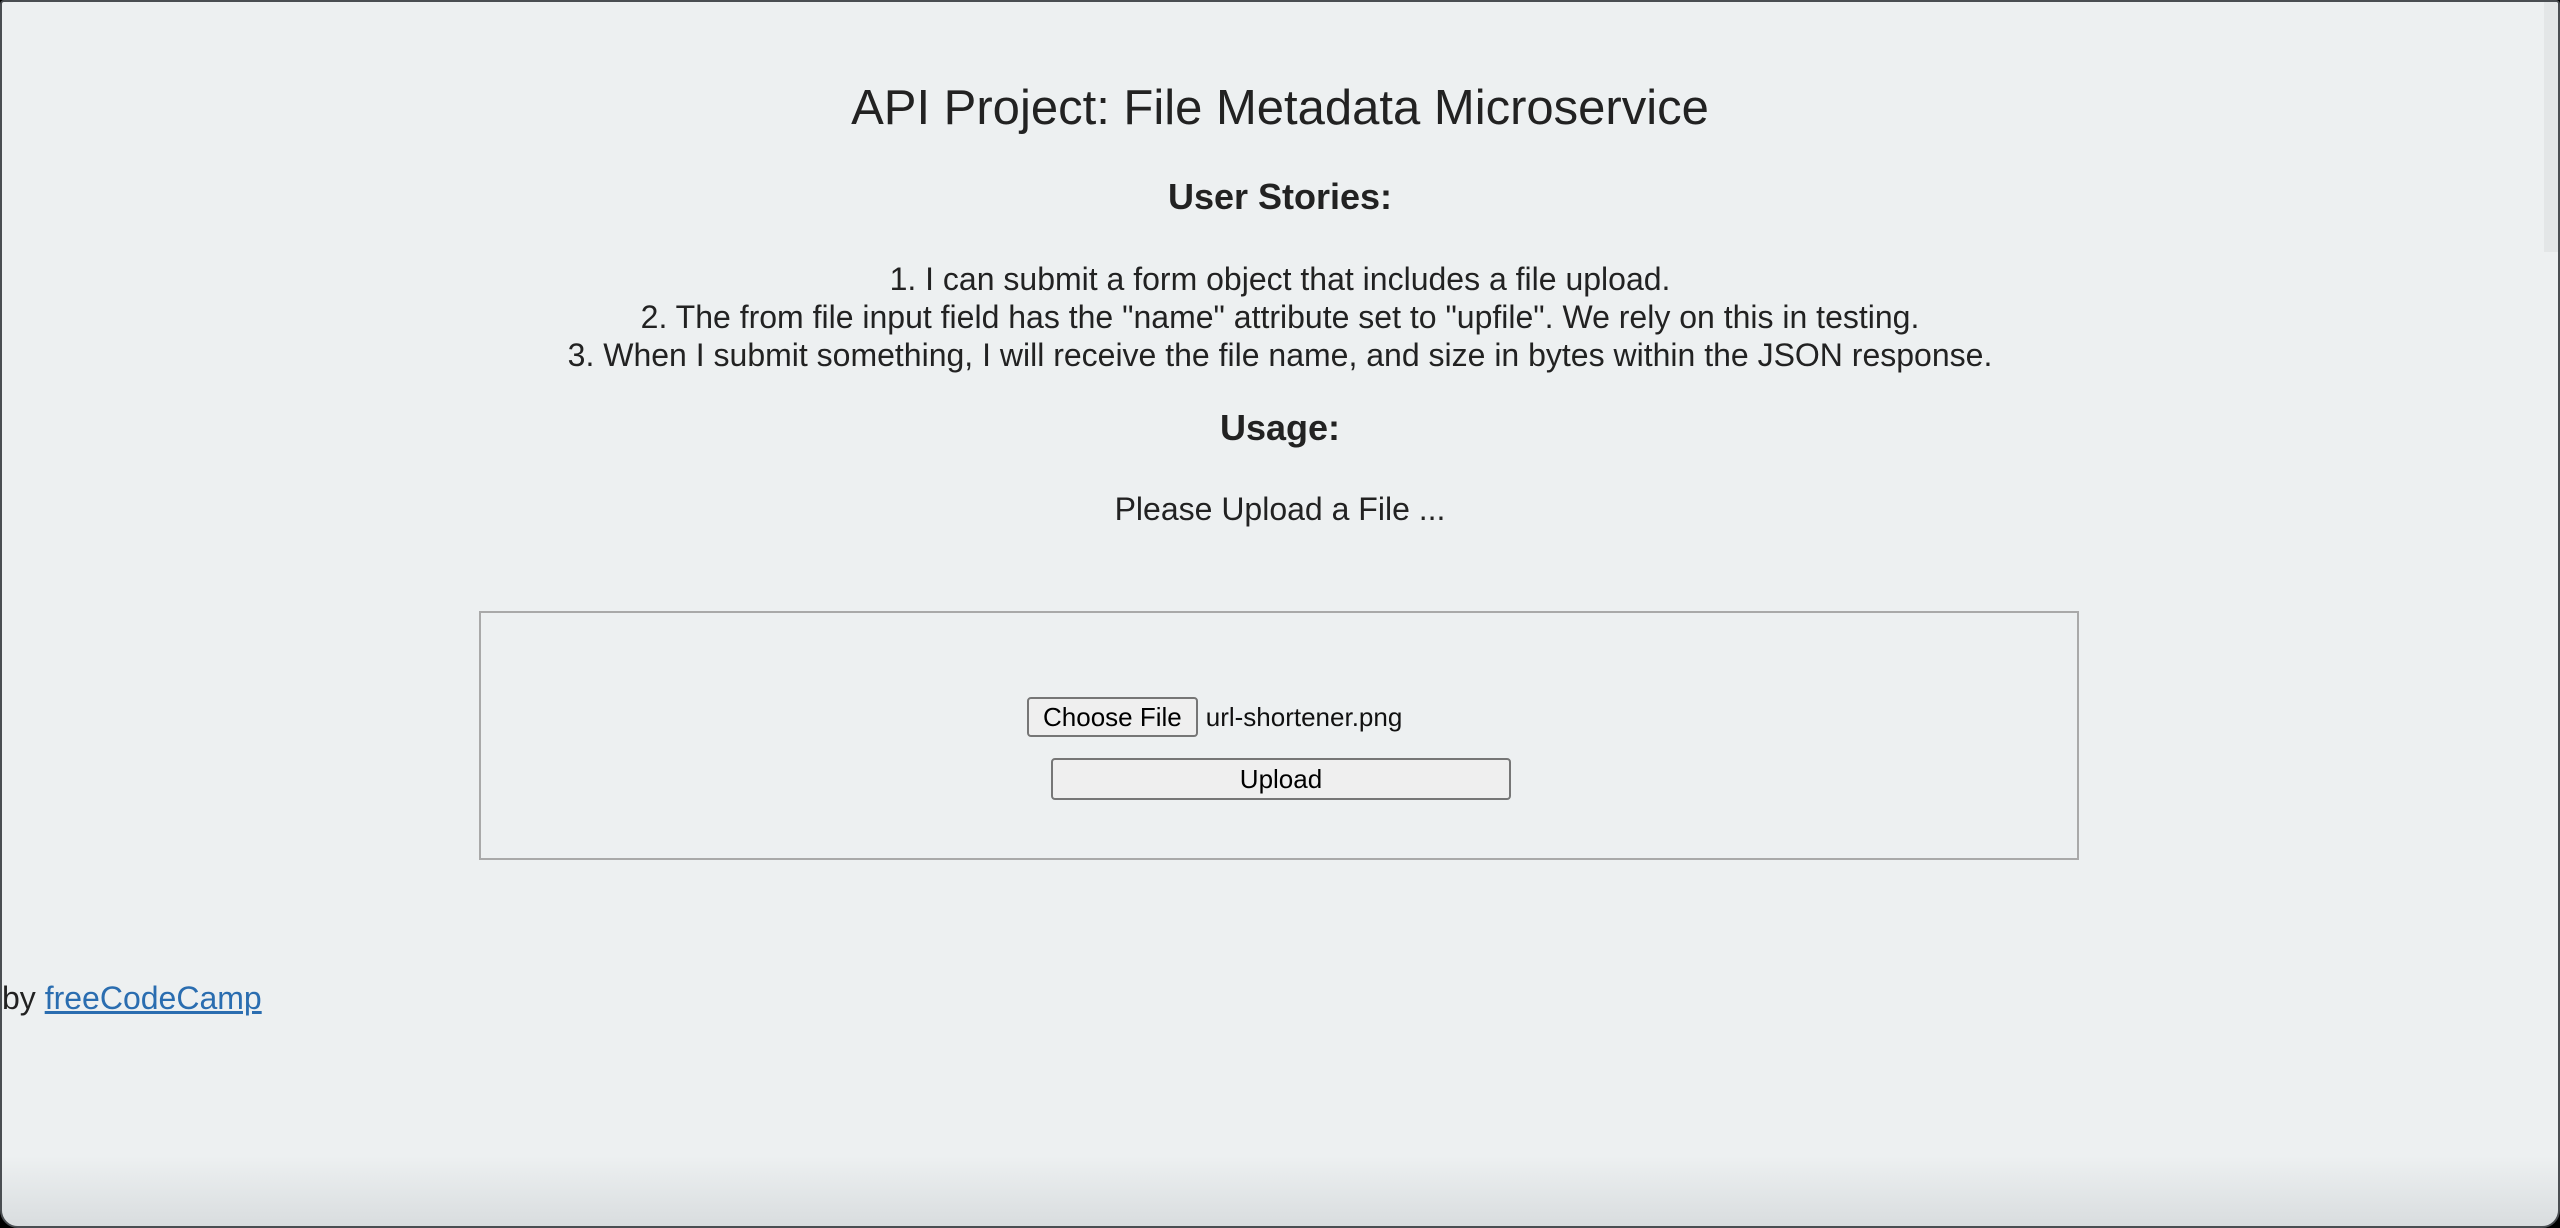  What do you see at coordinates (1280, 196) in the screenshot?
I see `user-stories-heading: User Stories:` at bounding box center [1280, 196].